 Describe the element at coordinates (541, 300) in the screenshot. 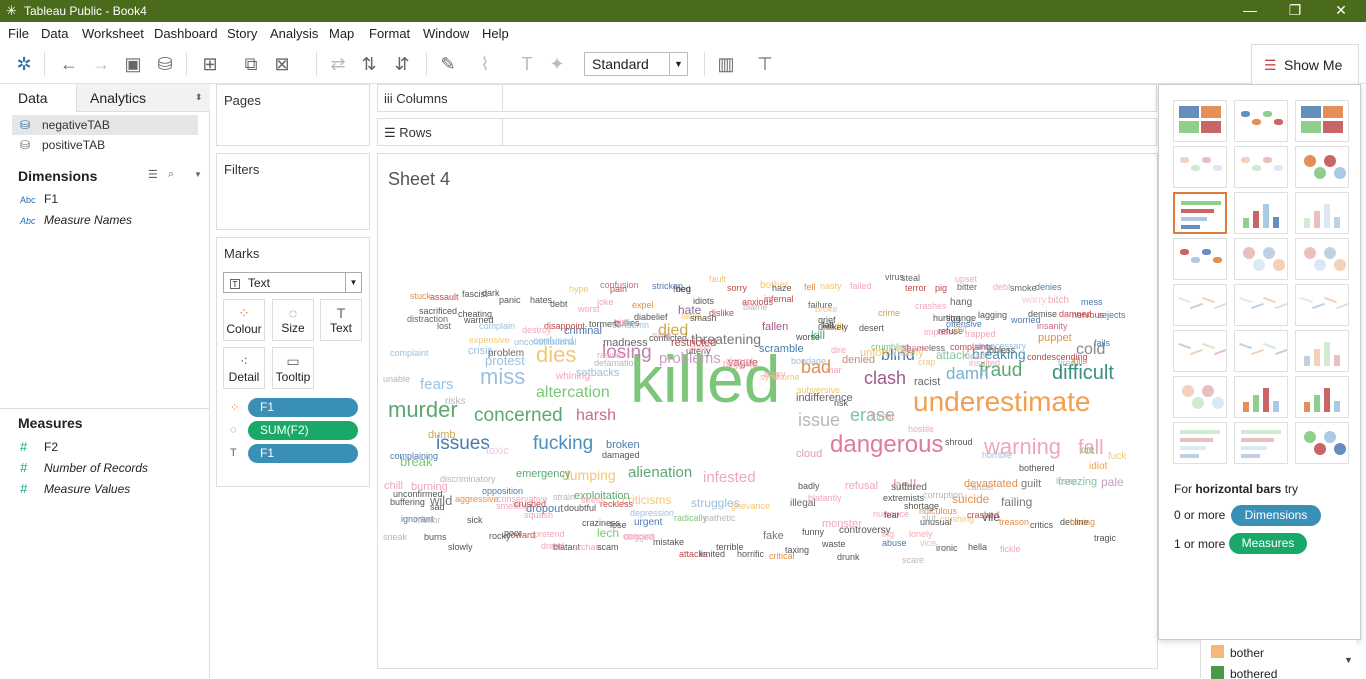

I see `word-cloud-word: hates` at that location.